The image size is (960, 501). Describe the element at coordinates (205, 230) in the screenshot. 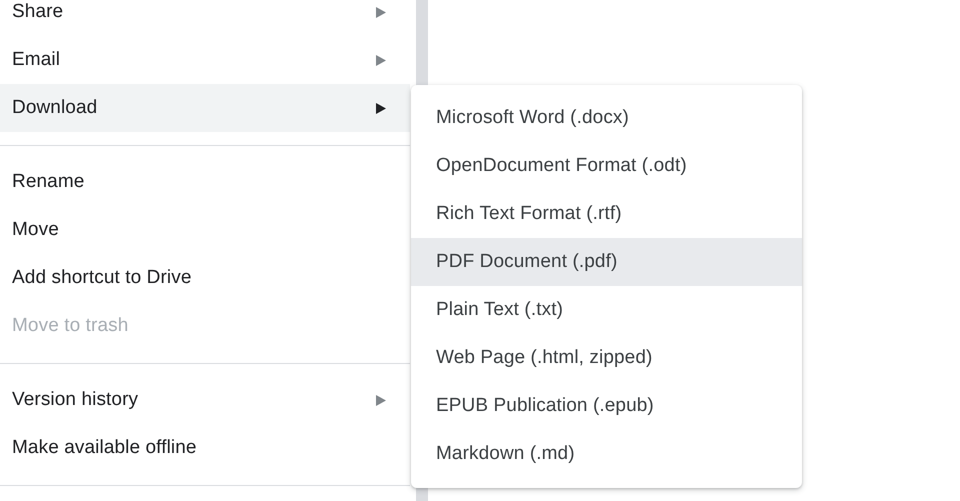

I see `menu-item: Move` at that location.